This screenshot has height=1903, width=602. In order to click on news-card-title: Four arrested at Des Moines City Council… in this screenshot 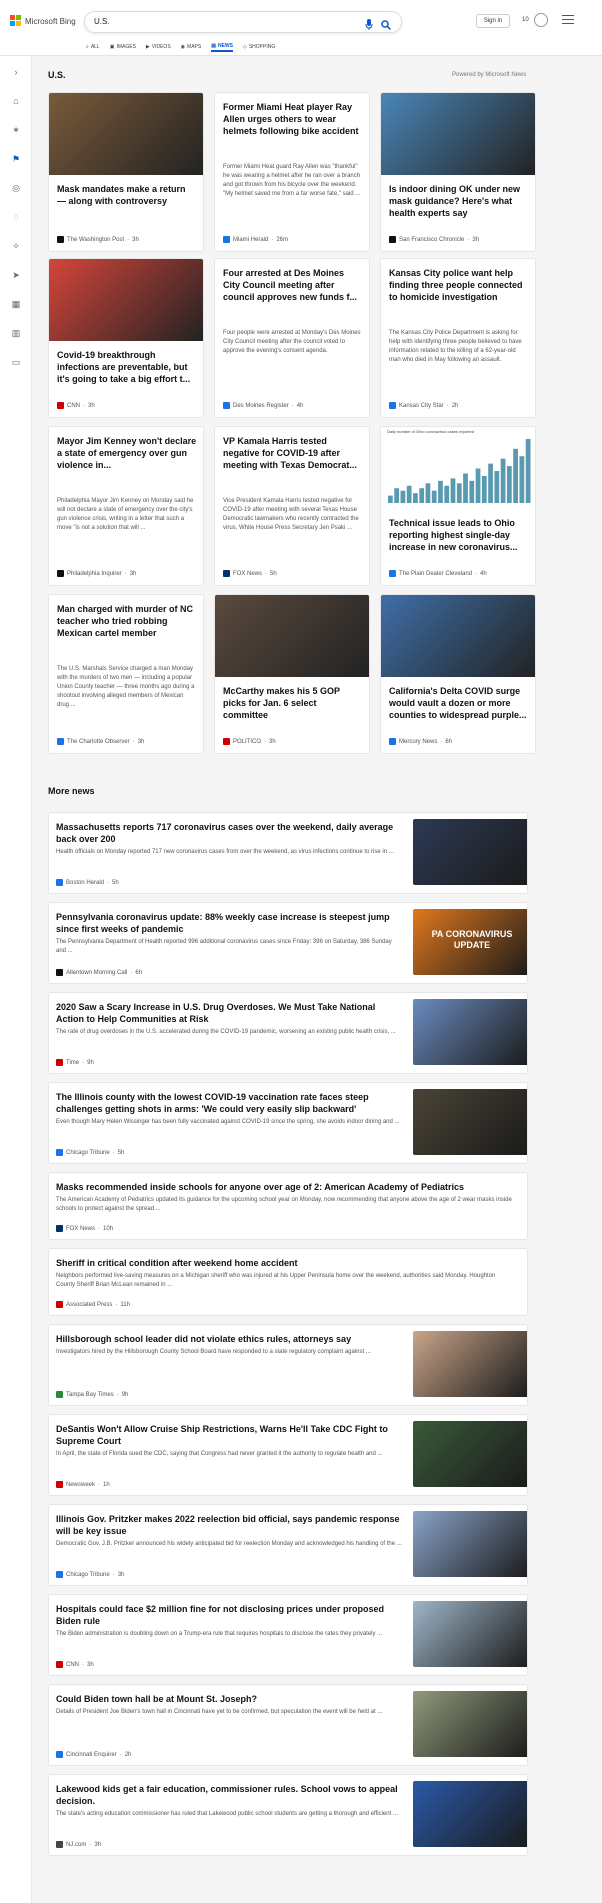, I will do `click(293, 285)`.